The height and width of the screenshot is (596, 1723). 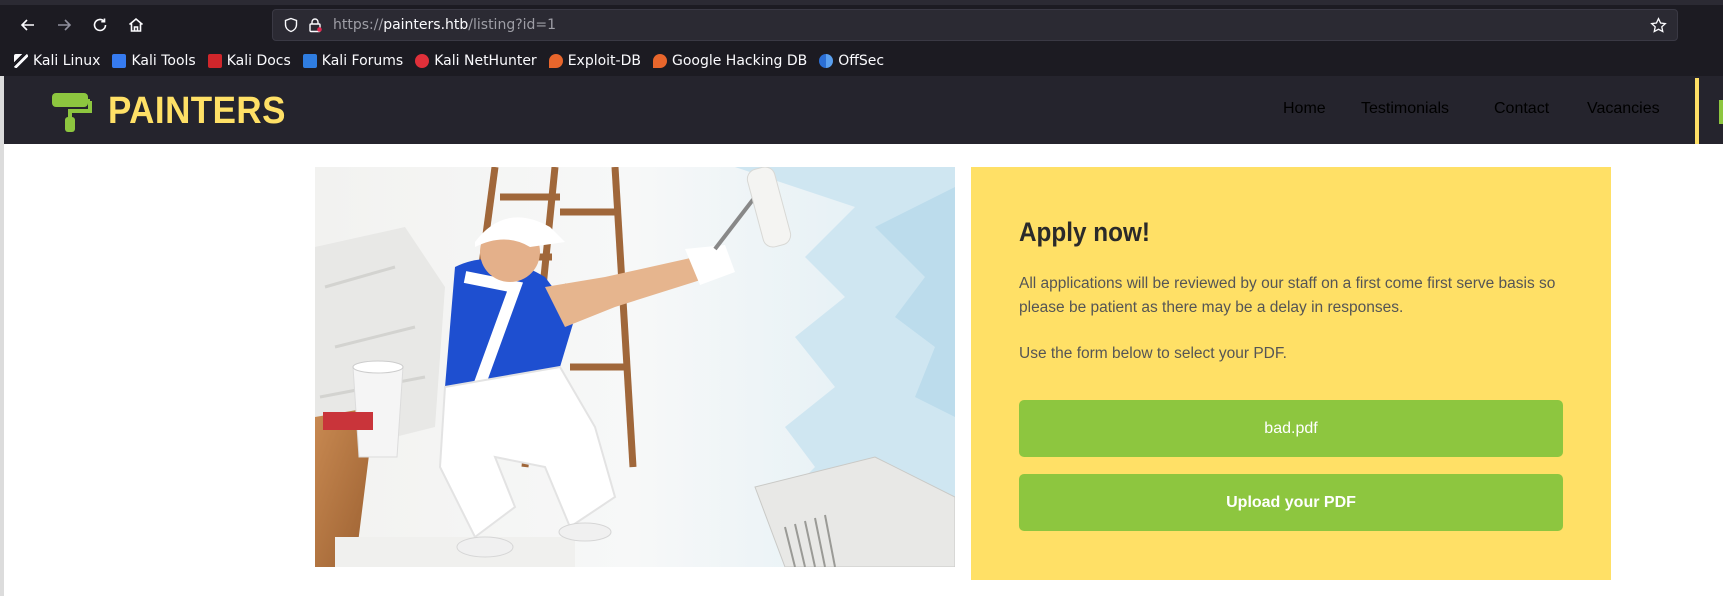 I want to click on bookmark-item: Kali NetHunter, so click(x=476, y=61).